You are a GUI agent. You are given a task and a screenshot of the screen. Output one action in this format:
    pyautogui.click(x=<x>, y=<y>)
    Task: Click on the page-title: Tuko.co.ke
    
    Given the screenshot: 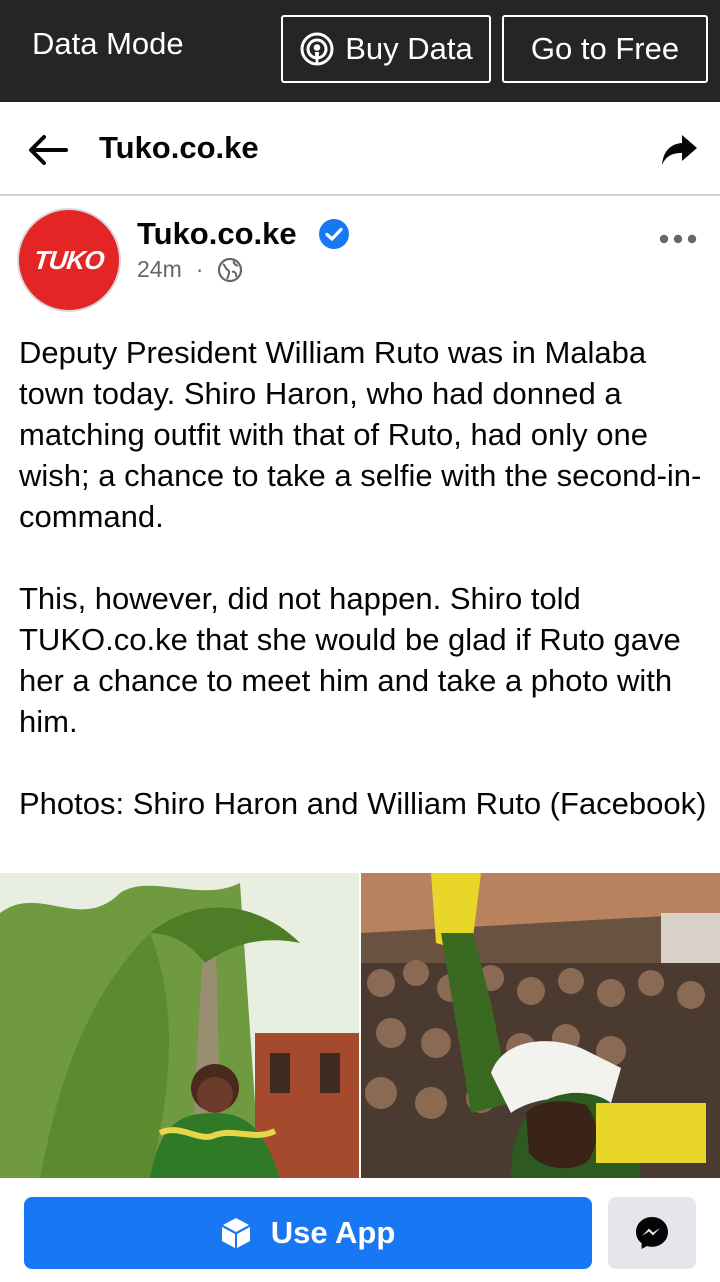 What is the action you would take?
    pyautogui.click(x=179, y=147)
    